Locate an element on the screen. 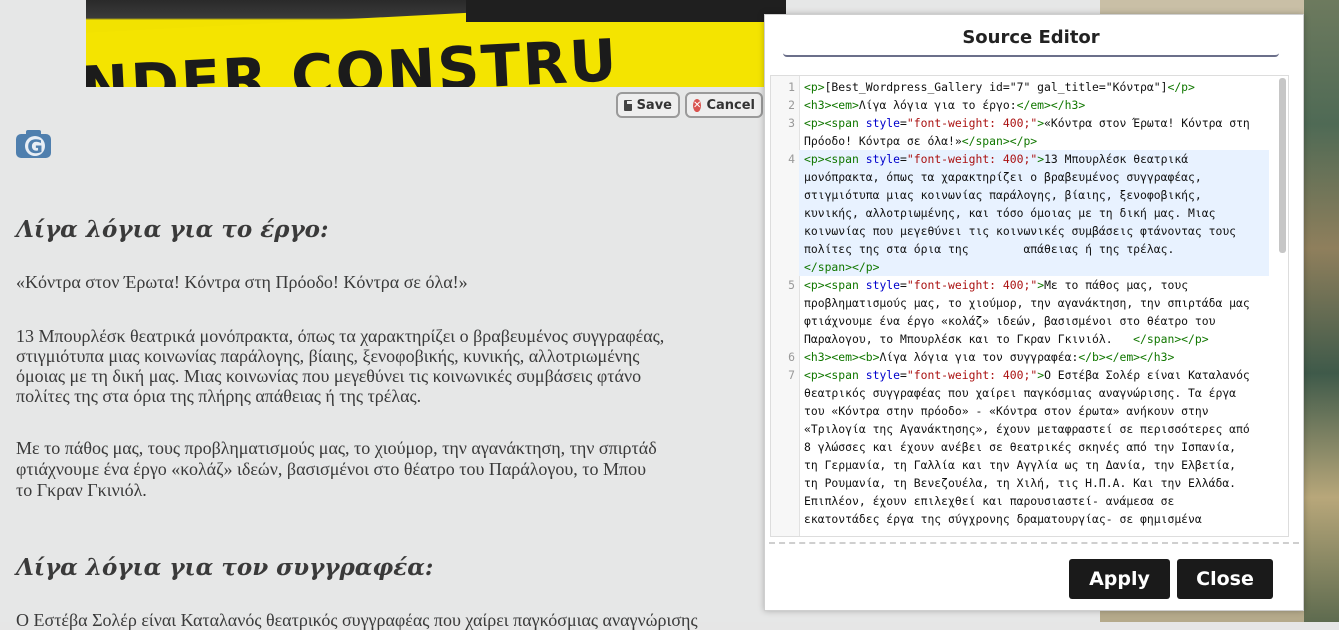  code-token: Με το πάθος μας, τους is located at coordinates (1116, 285).